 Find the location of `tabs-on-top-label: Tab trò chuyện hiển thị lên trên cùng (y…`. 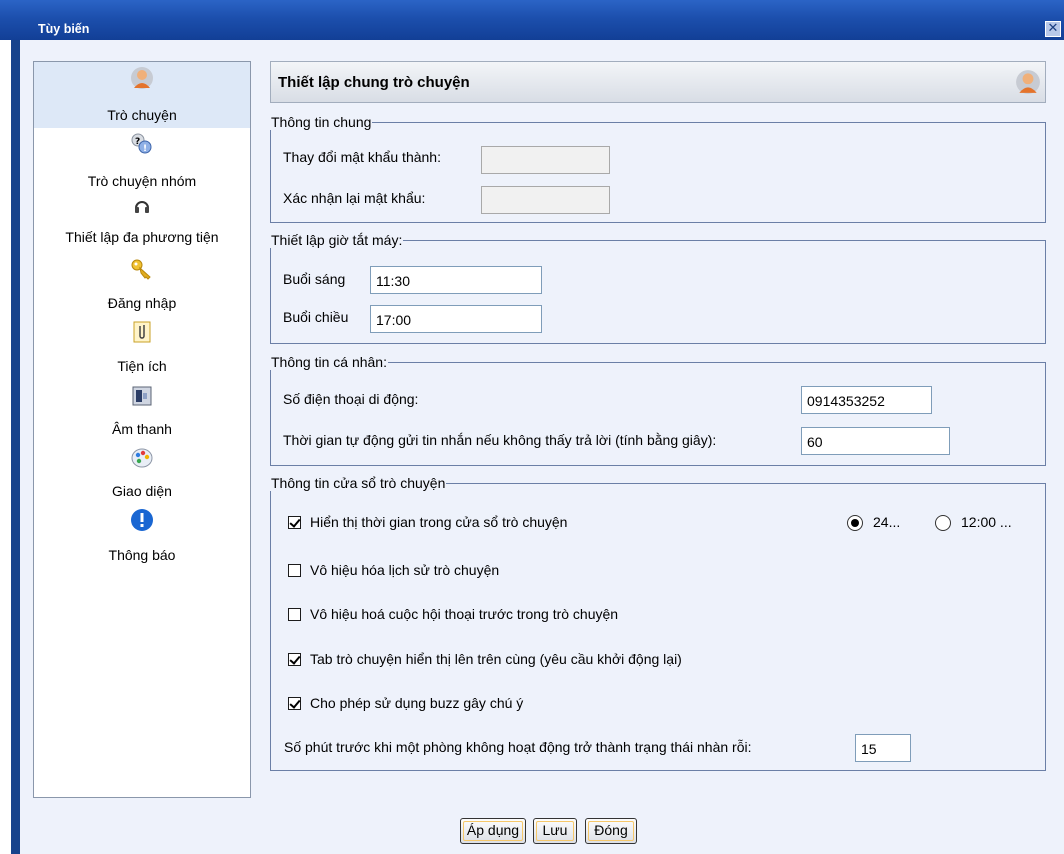

tabs-on-top-label: Tab trò chuyện hiển thị lên trên cùng (y… is located at coordinates (496, 659).